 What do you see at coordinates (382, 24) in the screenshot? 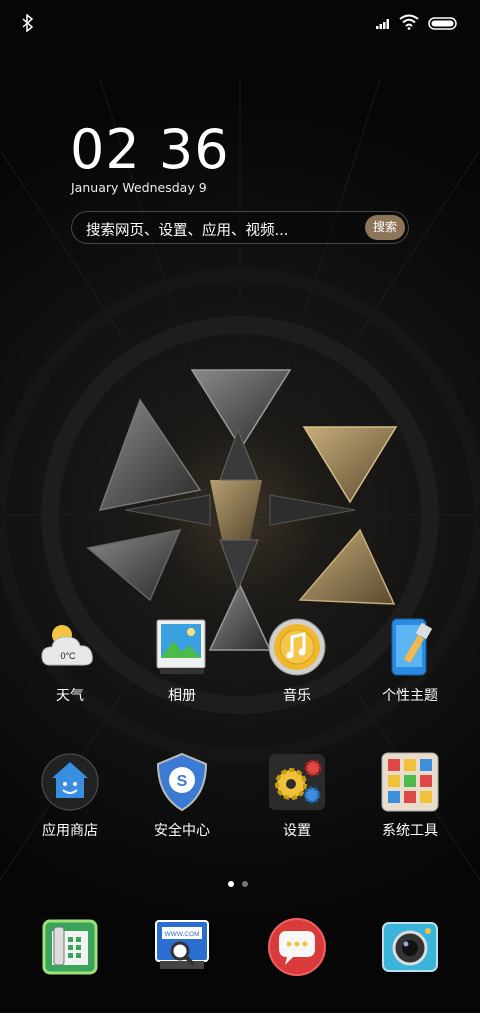
I see `signal-icon` at bounding box center [382, 24].